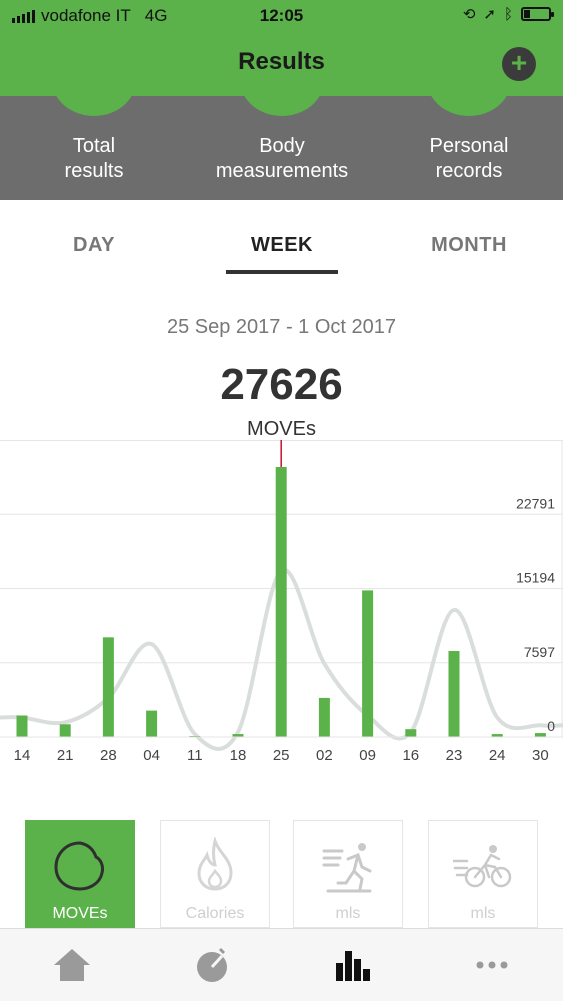  I want to click on moves-icon, so click(79, 866).